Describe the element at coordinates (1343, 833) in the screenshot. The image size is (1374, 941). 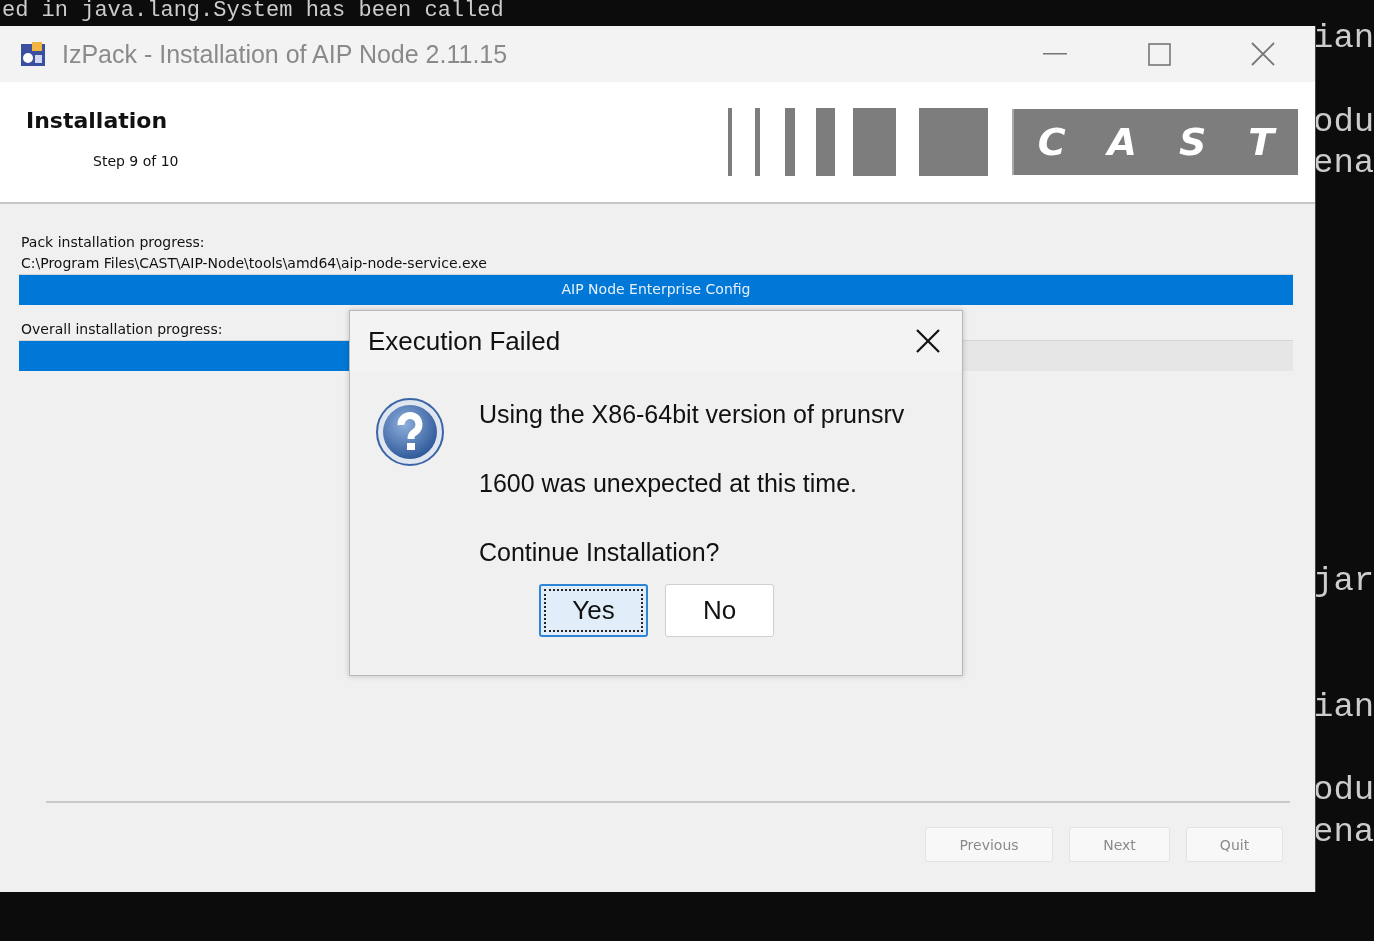
I see `terminal-text: ena` at that location.